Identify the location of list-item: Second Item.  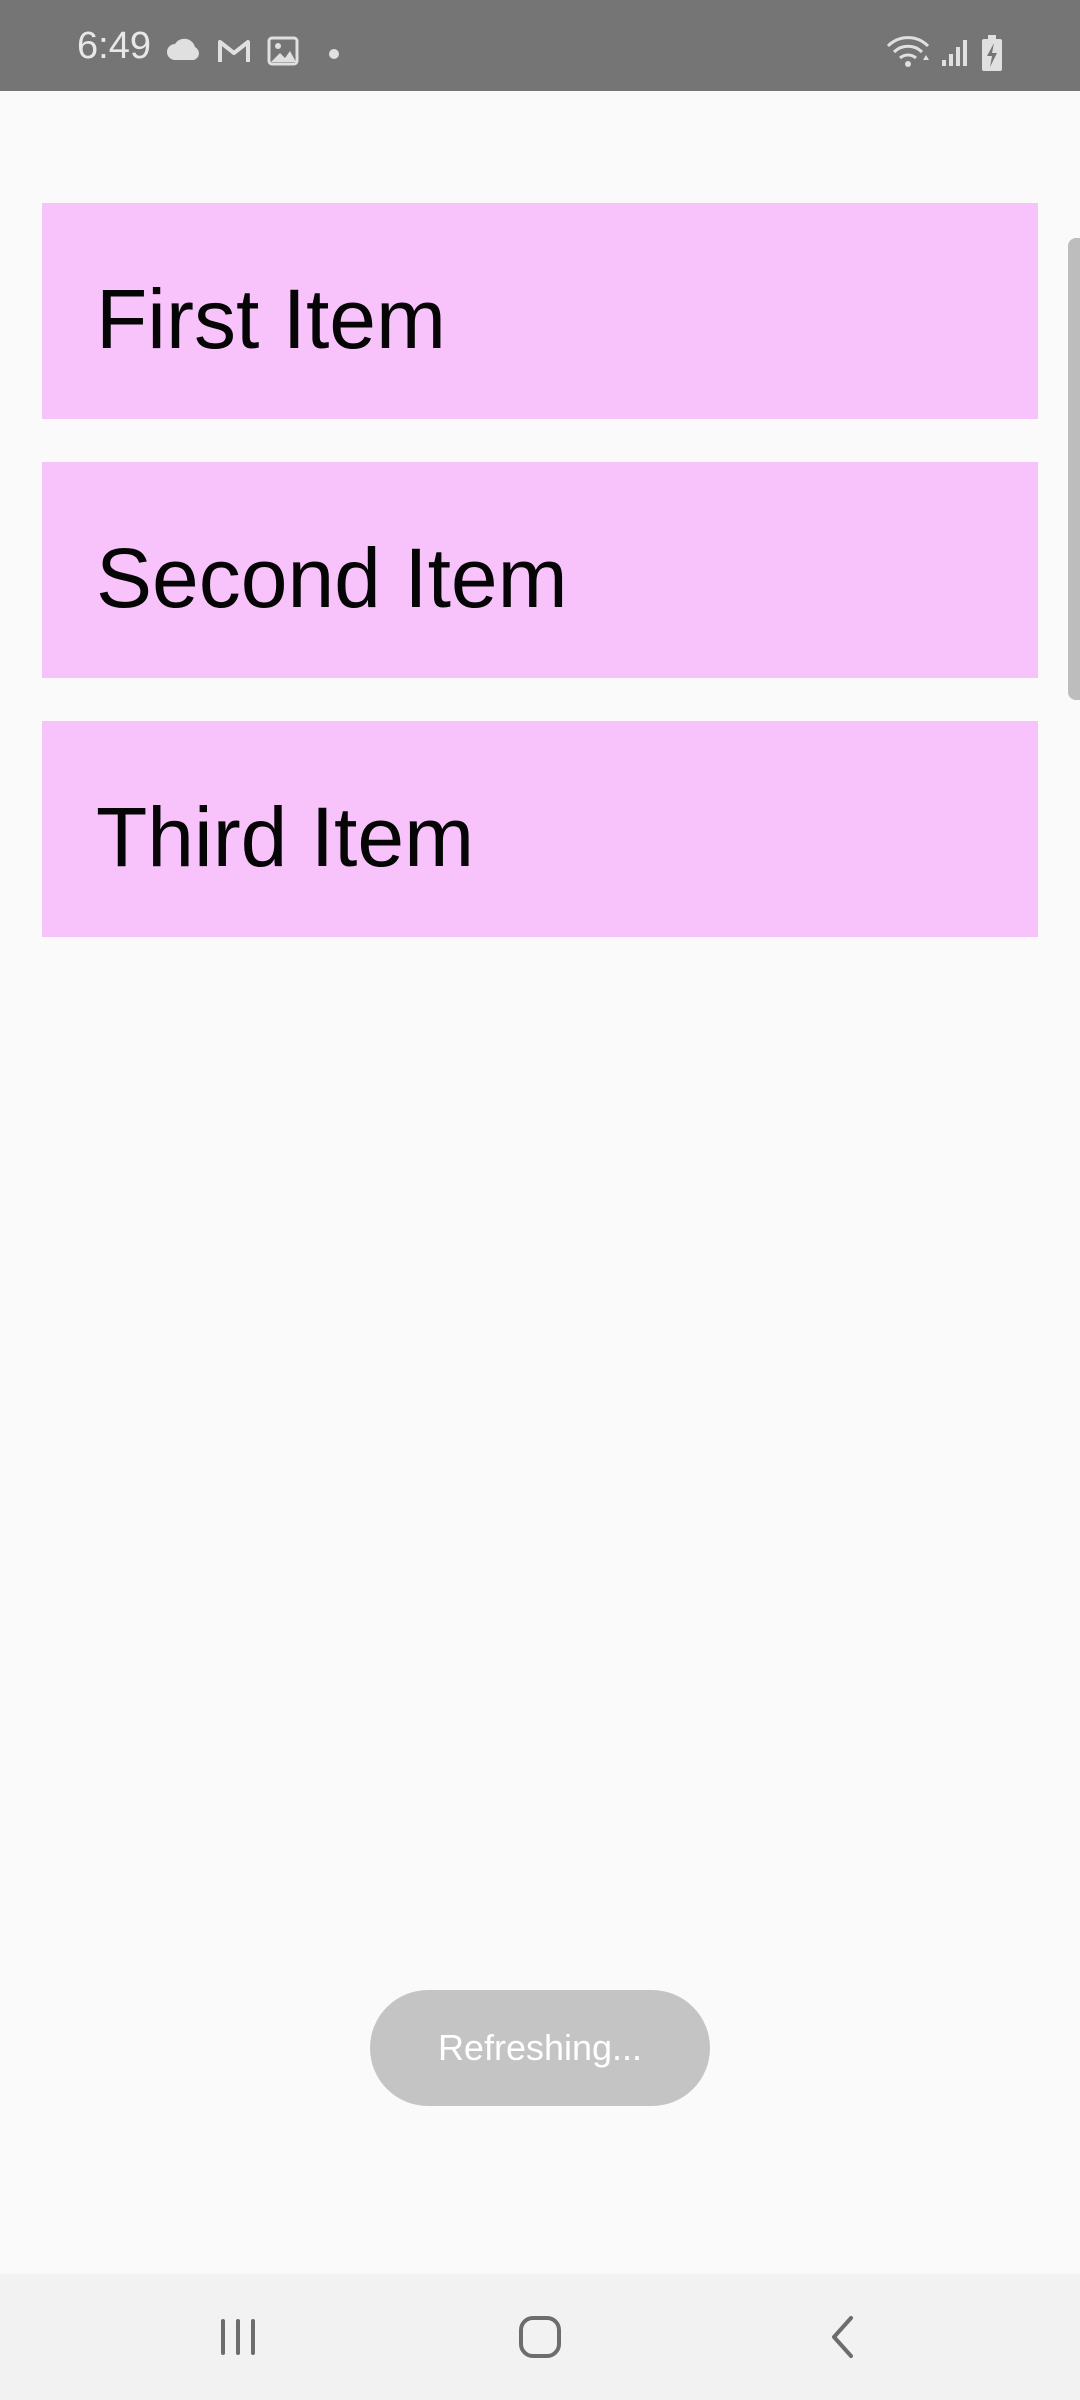
(540, 570).